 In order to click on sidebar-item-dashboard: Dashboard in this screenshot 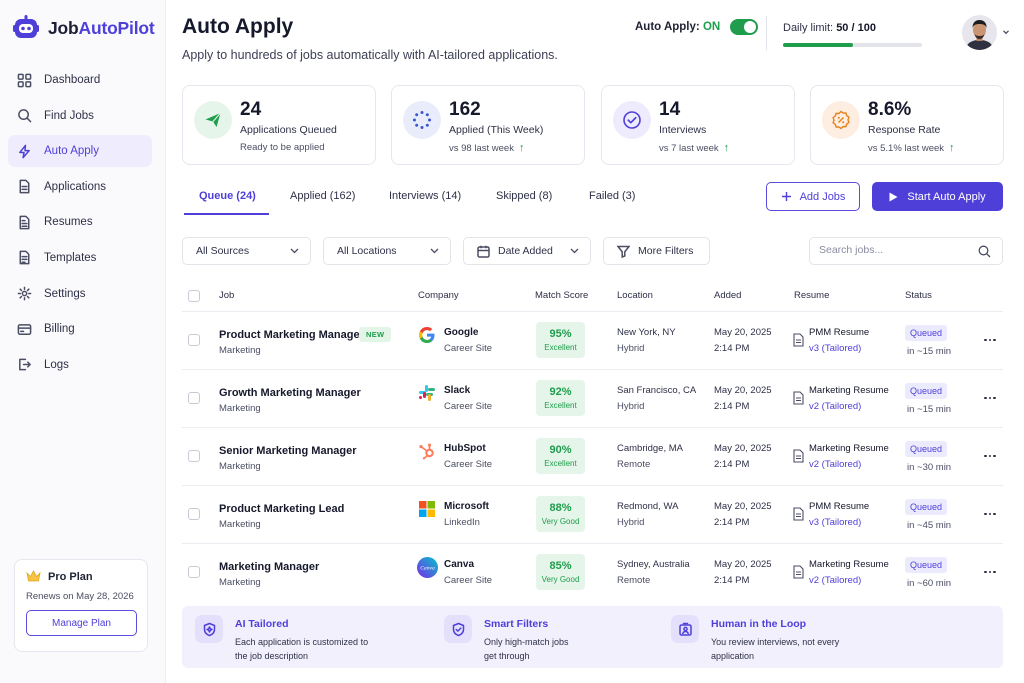, I will do `click(80, 80)`.